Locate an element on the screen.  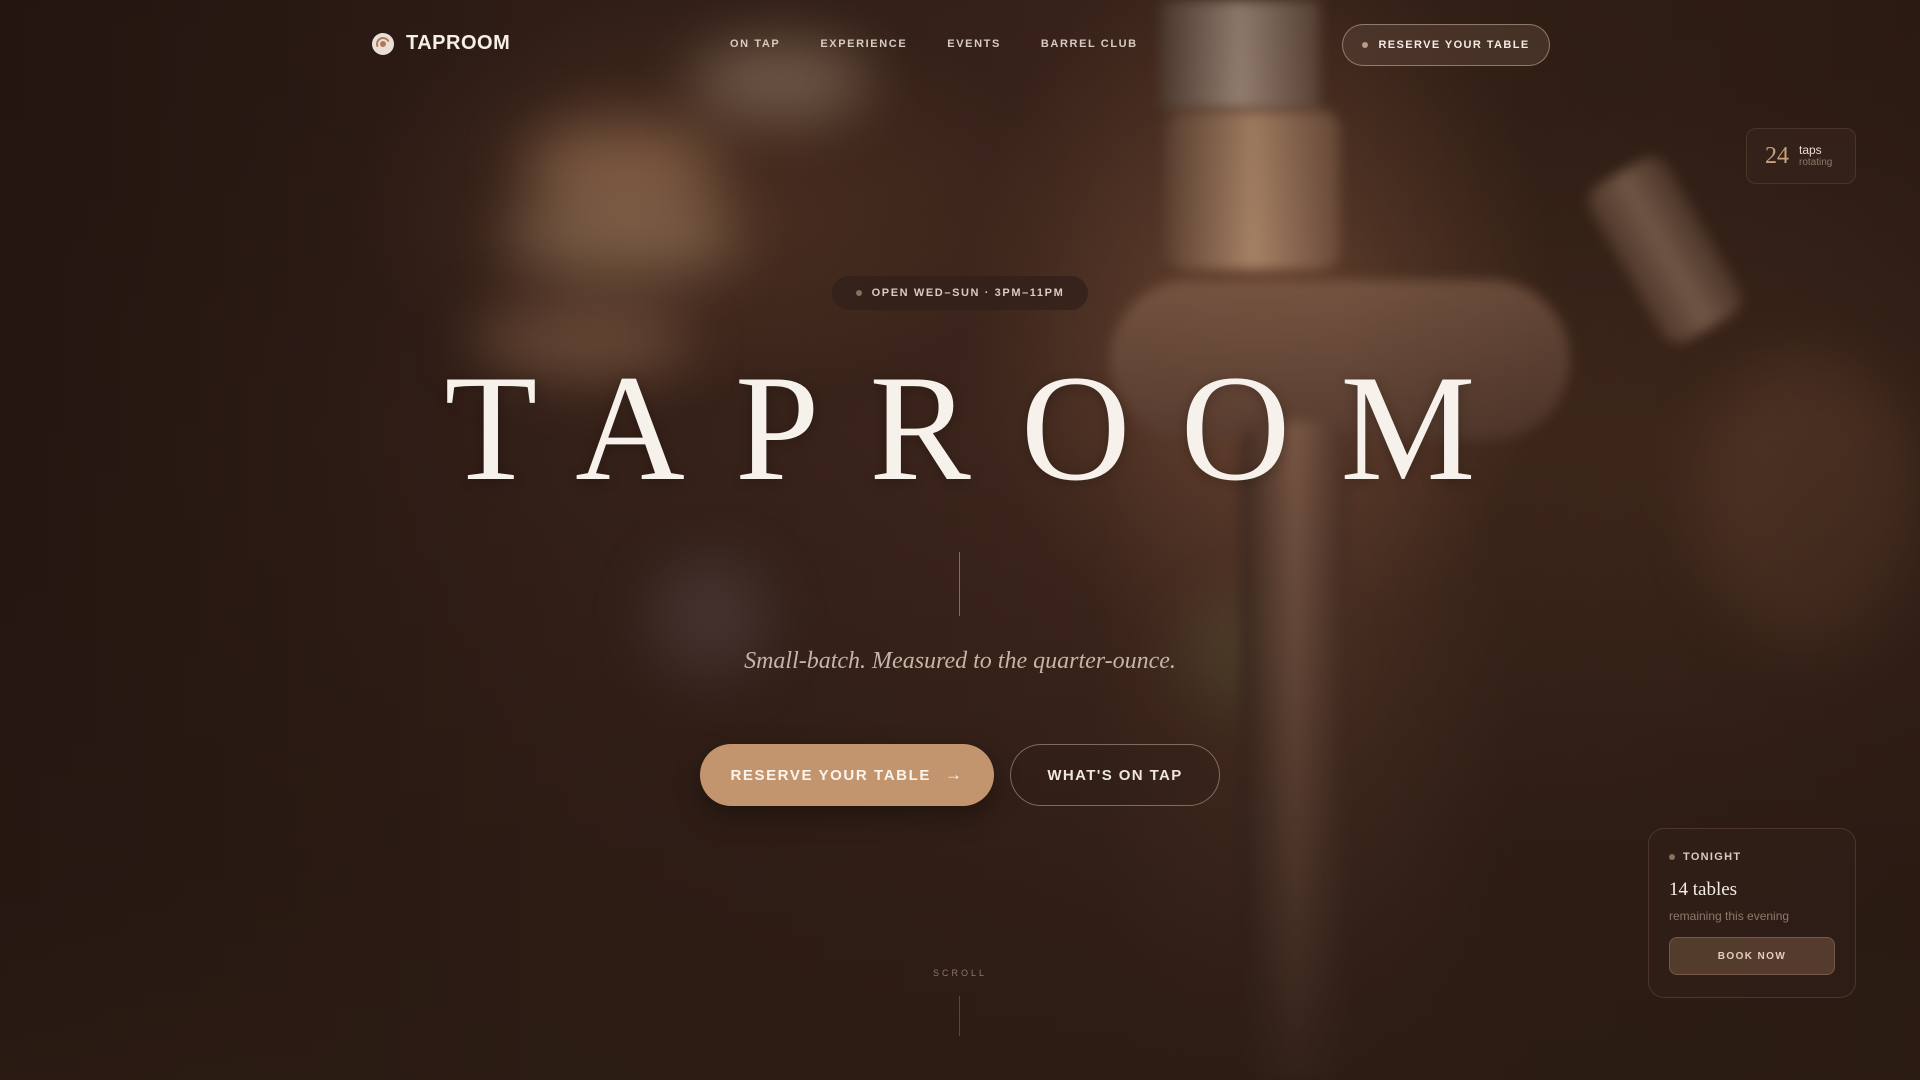
reserve-table-button: RESERVE YOUR TABLE → is located at coordinates (847, 775).